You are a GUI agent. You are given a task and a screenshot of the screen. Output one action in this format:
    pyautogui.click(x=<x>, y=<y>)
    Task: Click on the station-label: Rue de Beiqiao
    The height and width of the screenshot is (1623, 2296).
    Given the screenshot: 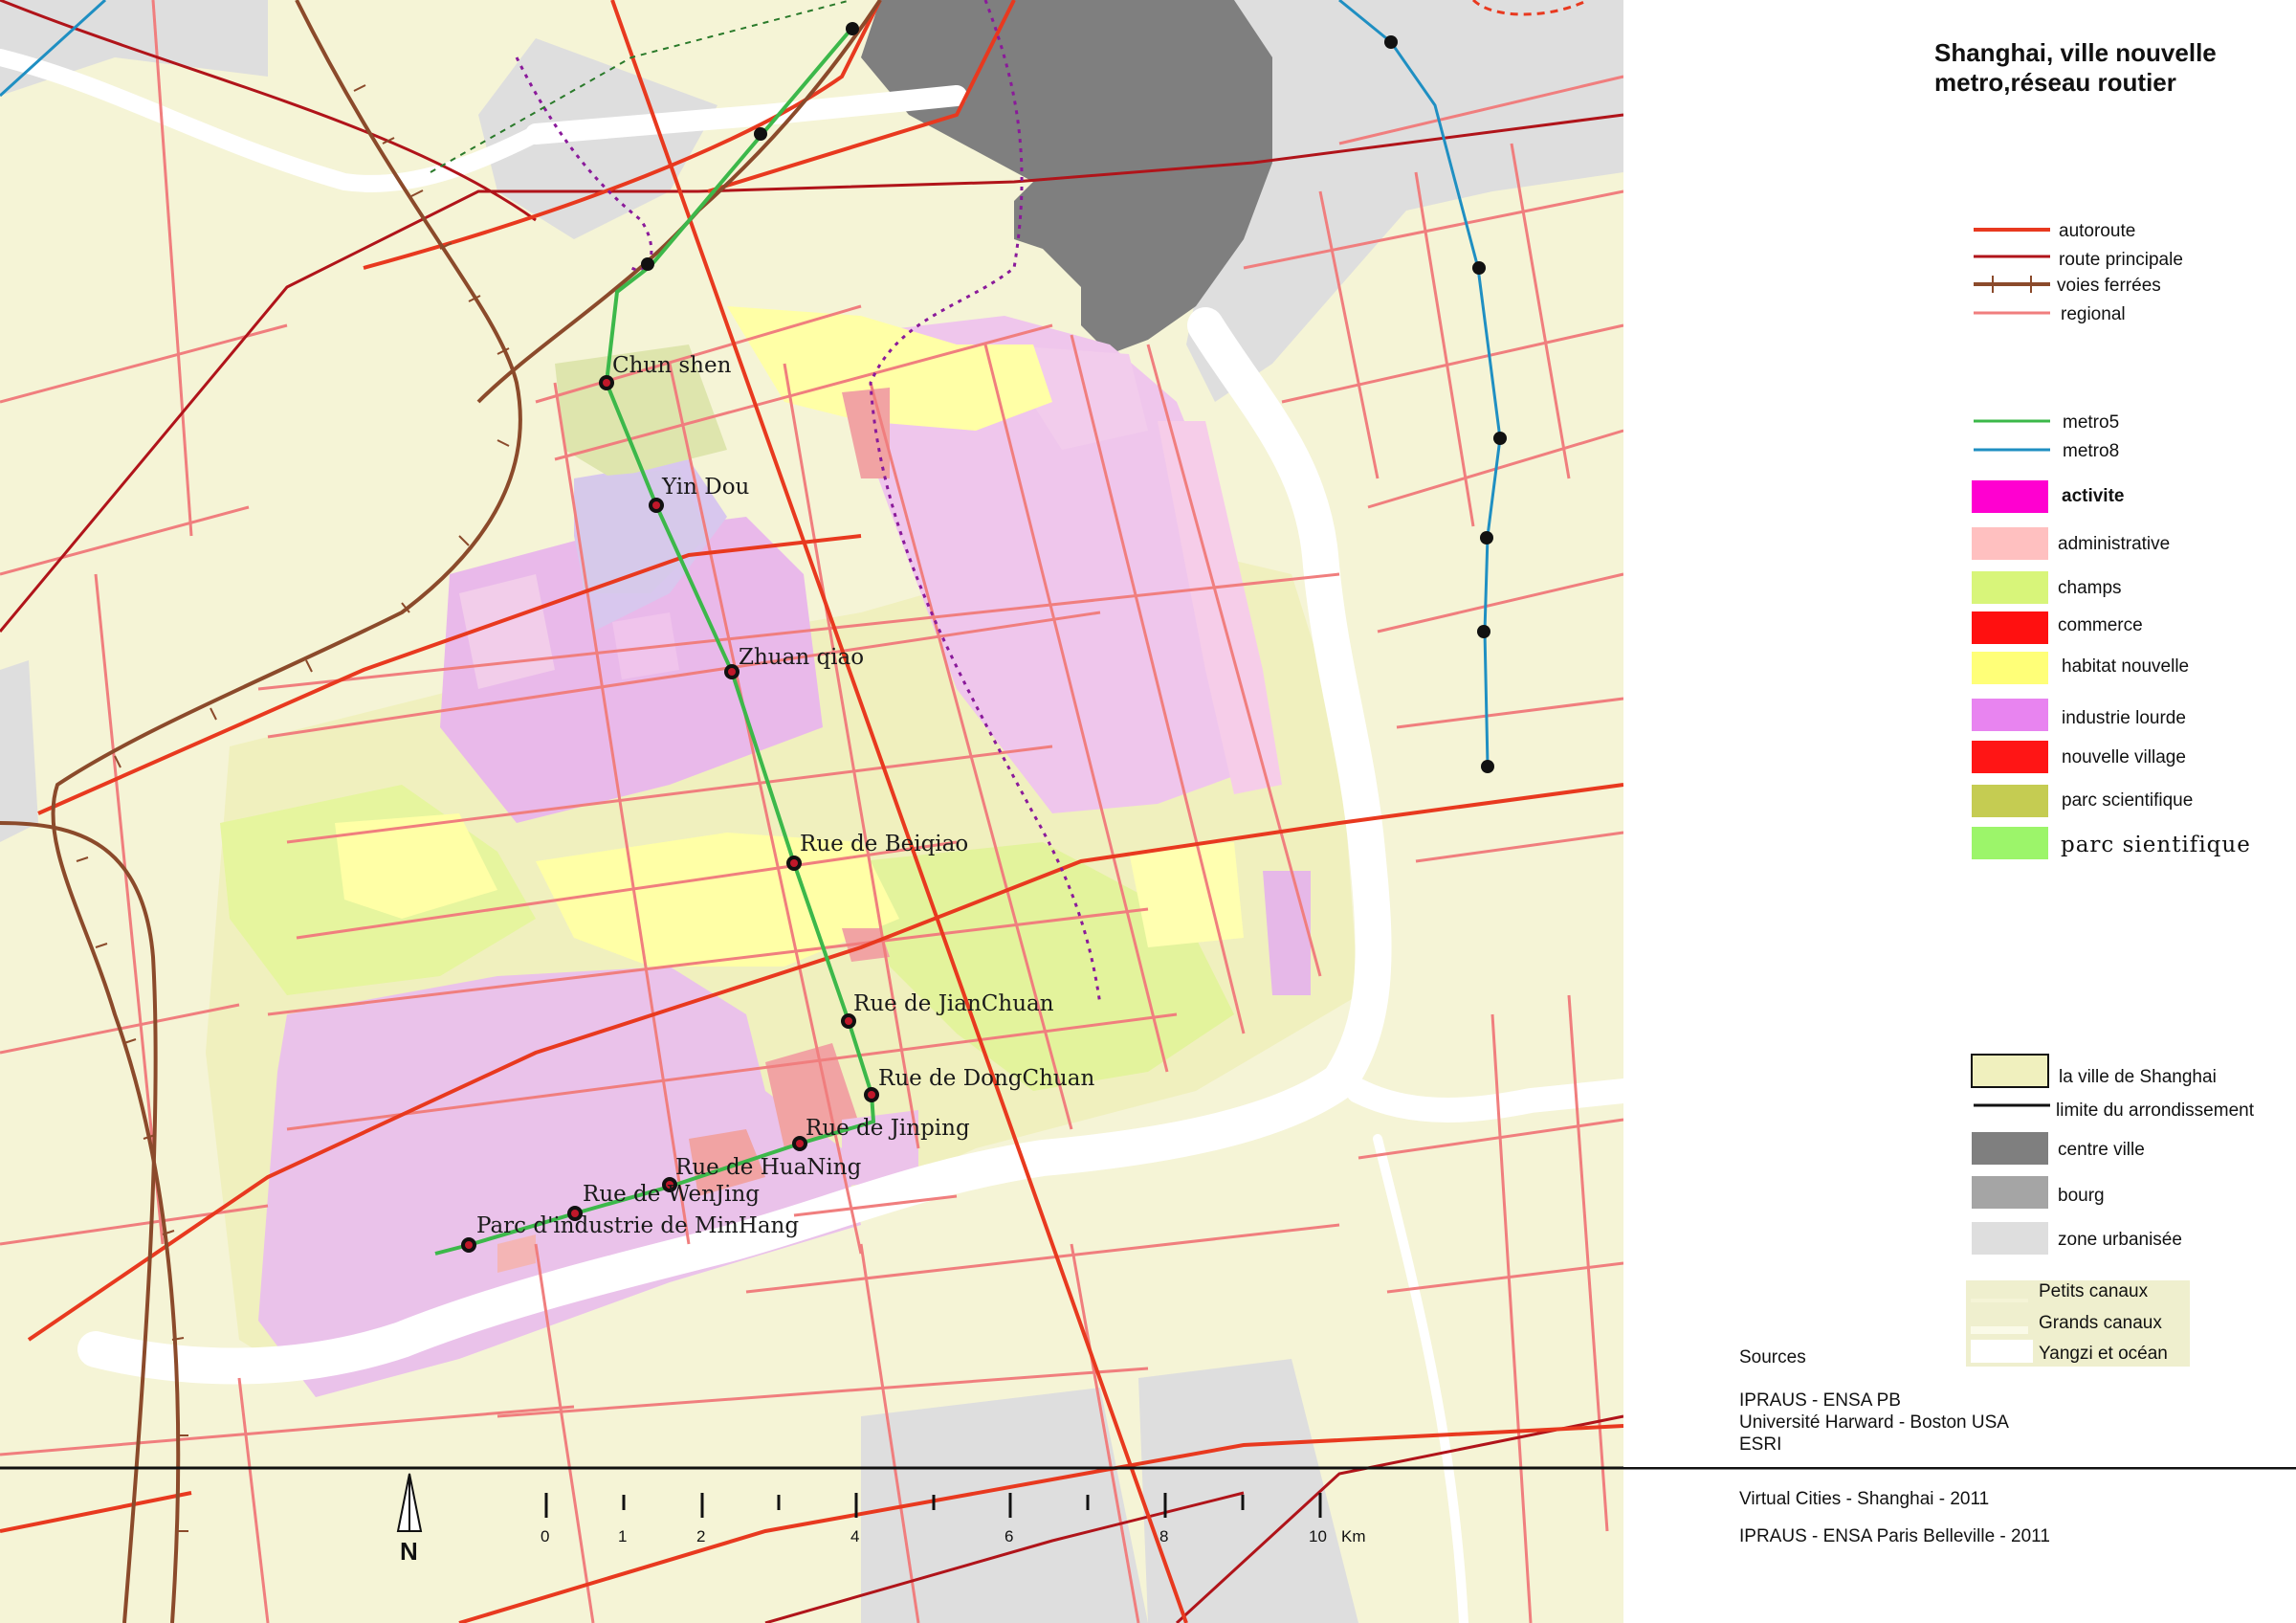 What is the action you would take?
    pyautogui.click(x=884, y=844)
    